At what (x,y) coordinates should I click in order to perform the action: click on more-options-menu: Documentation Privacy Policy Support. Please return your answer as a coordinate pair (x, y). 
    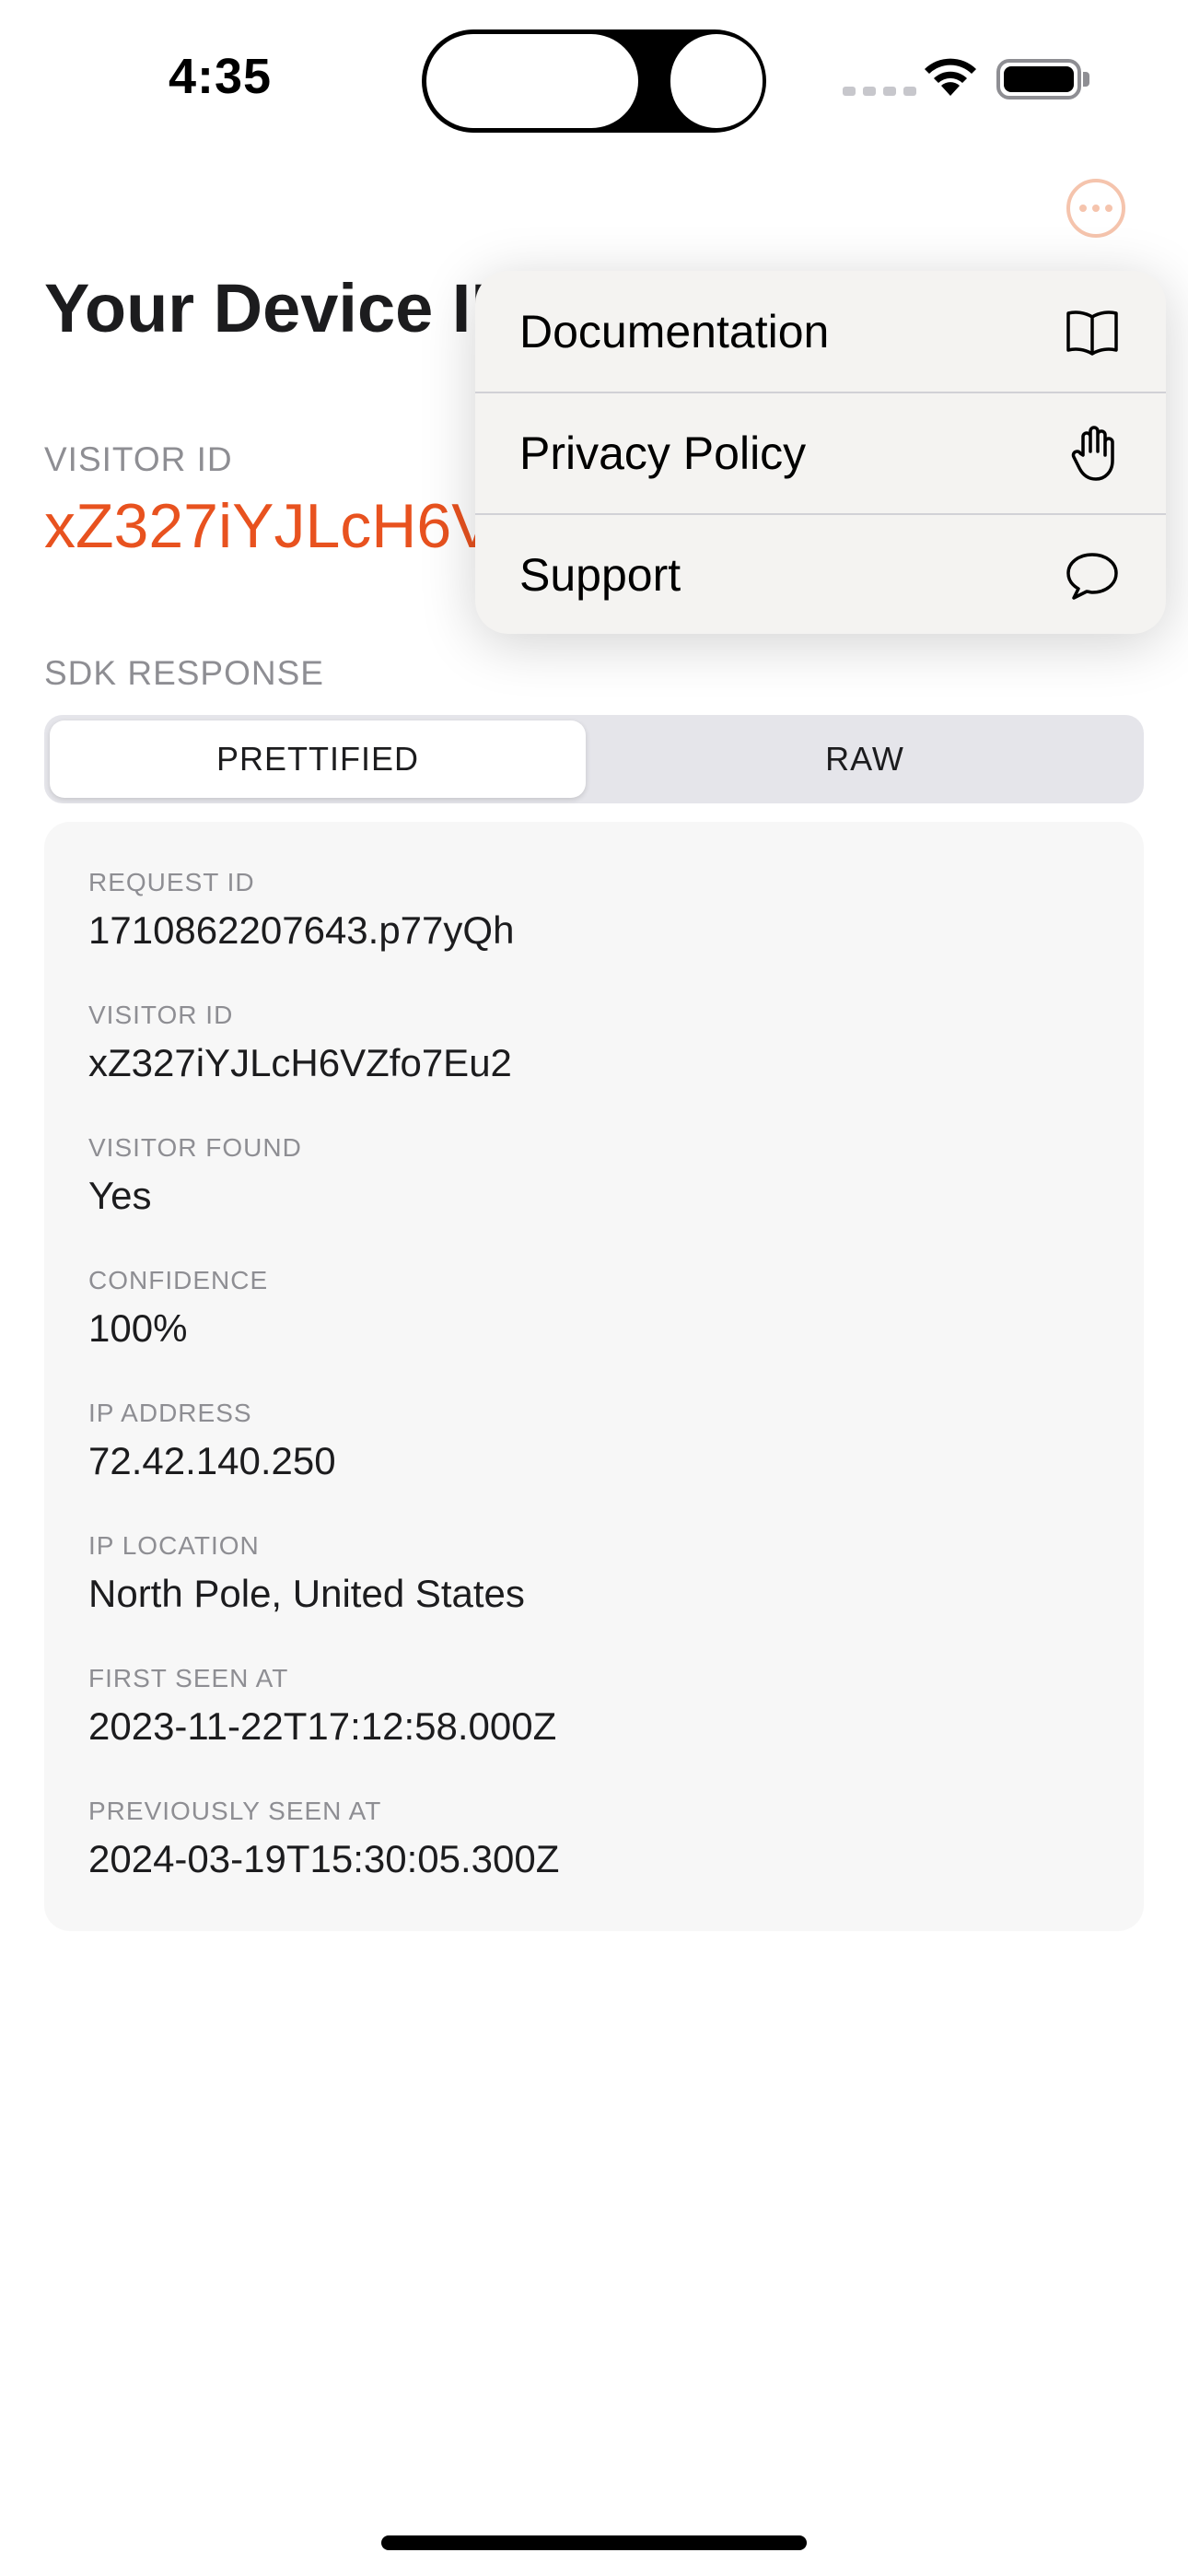
    Looking at the image, I should click on (821, 452).